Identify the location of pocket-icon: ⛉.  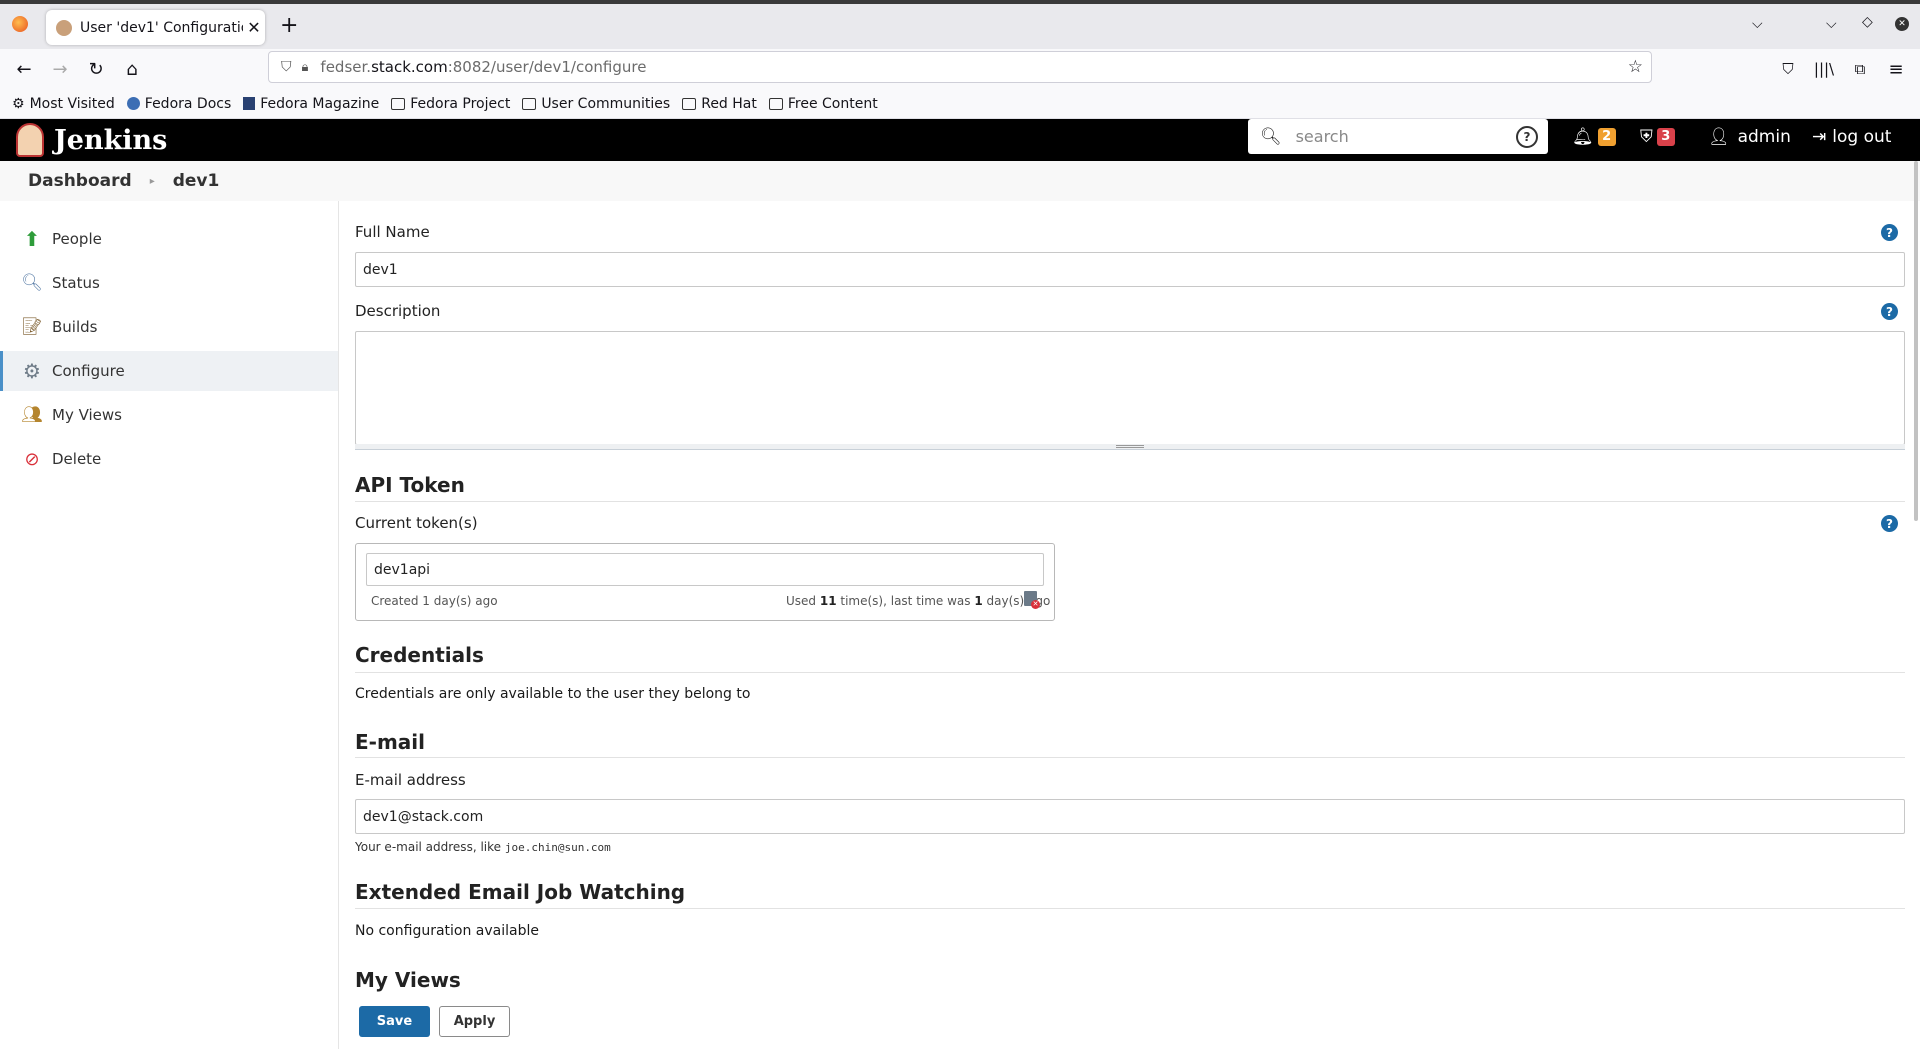
(1788, 69).